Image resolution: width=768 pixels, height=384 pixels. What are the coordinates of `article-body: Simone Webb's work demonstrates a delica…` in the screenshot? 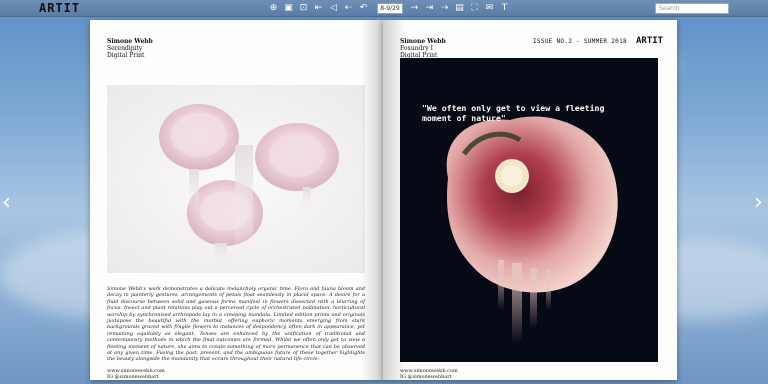 It's located at (236, 324).